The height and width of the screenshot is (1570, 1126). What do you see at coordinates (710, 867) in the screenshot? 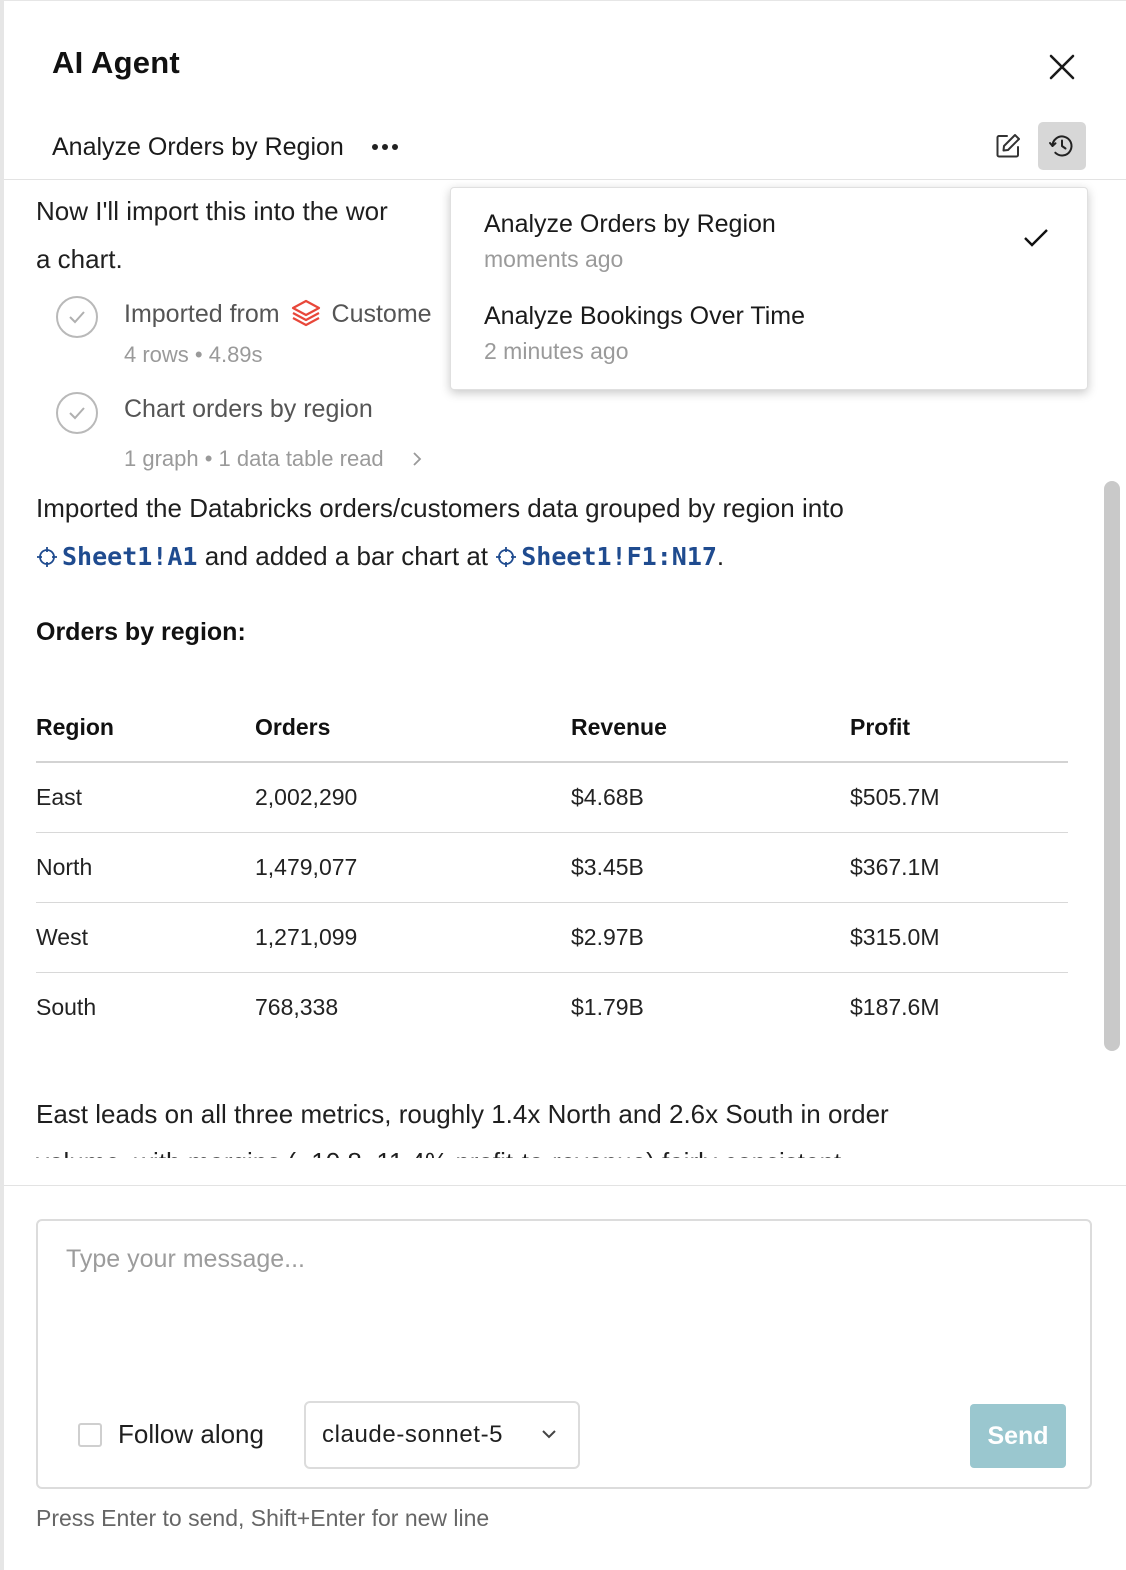
I see `table-cell: $3.45B` at bounding box center [710, 867].